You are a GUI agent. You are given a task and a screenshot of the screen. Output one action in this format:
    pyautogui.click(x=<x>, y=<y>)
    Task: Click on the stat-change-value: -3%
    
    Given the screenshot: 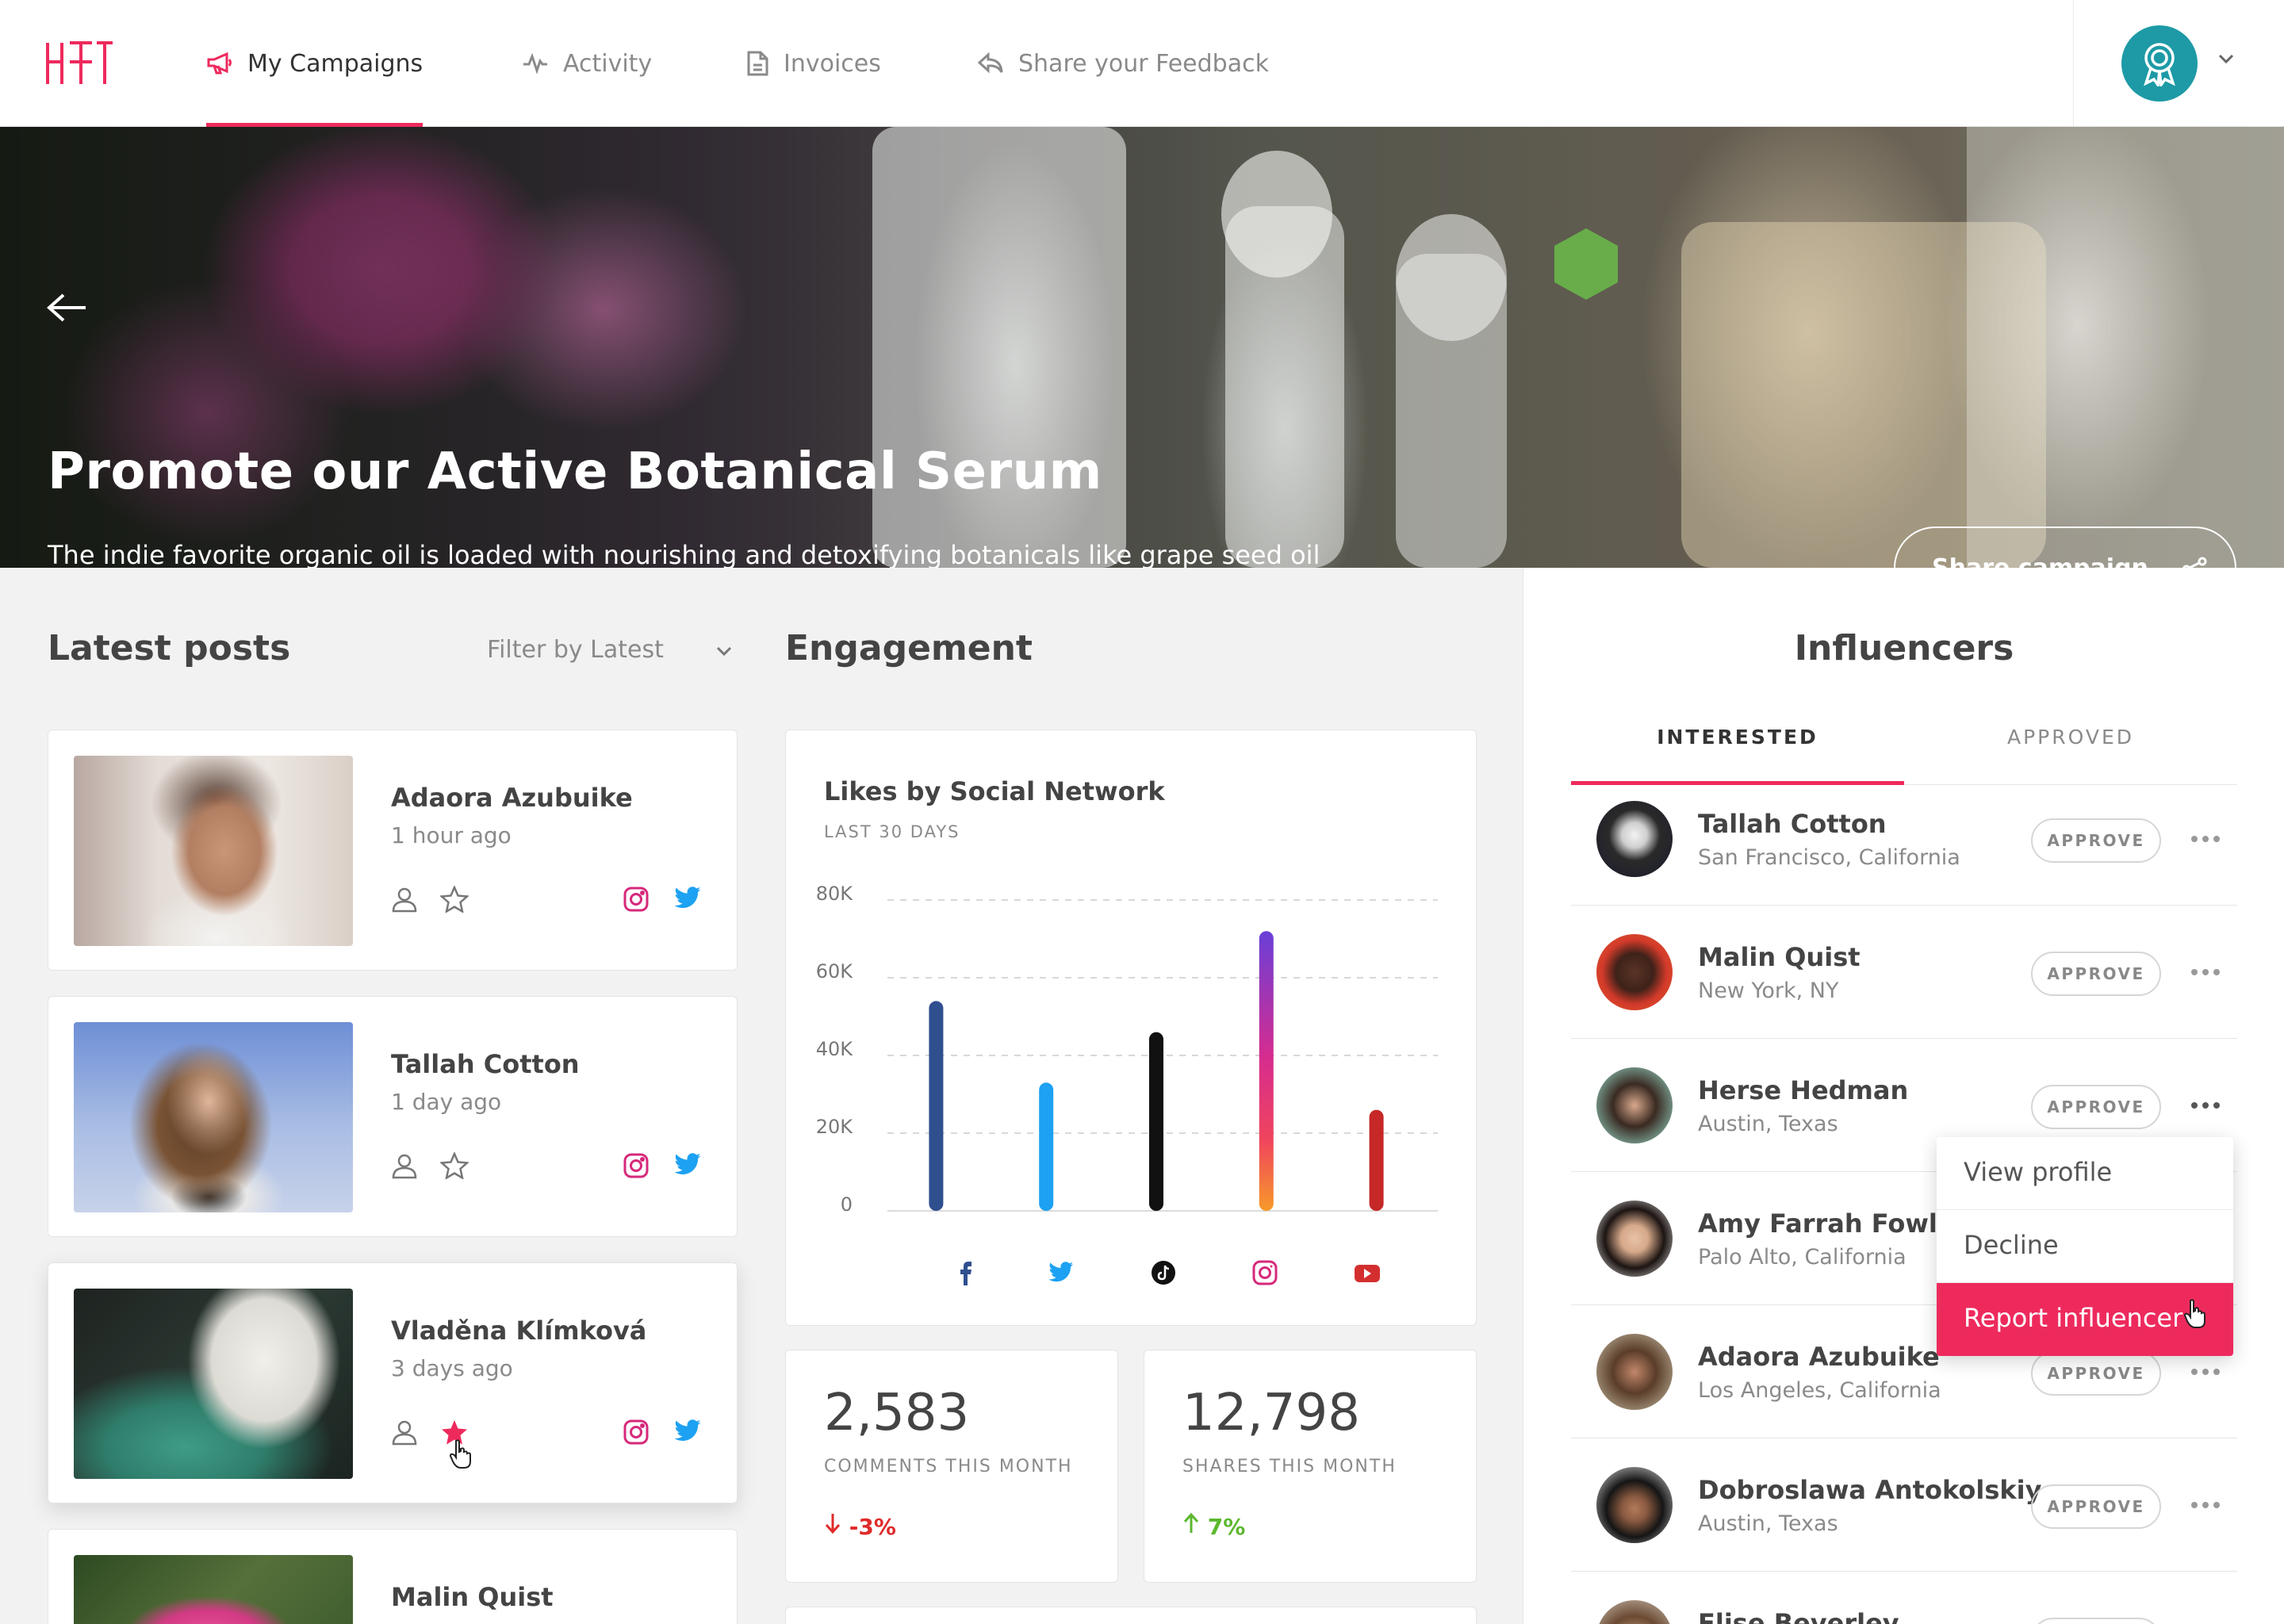 What is the action you would take?
    pyautogui.click(x=872, y=1527)
    